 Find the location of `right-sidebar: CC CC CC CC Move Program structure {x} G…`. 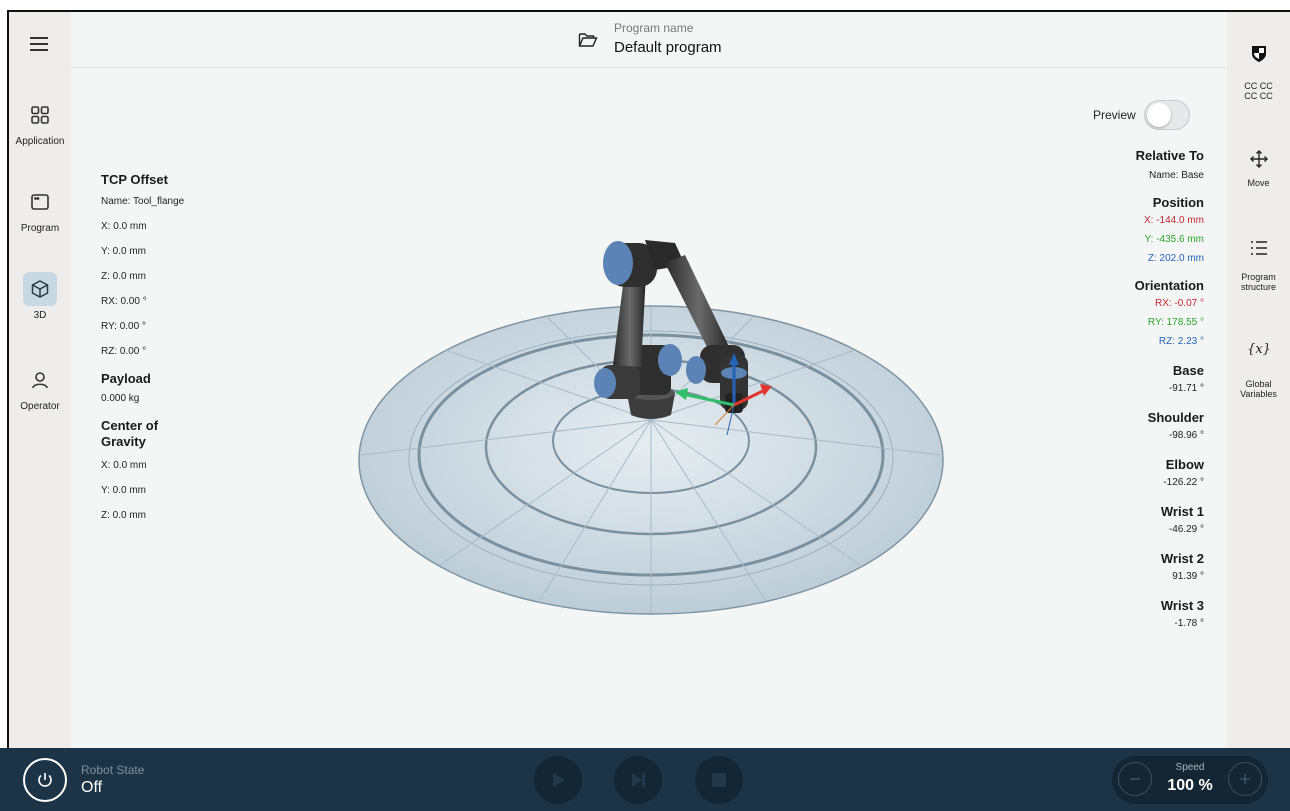

right-sidebar: CC CC CC CC Move Program structure {x} G… is located at coordinates (1258, 380).